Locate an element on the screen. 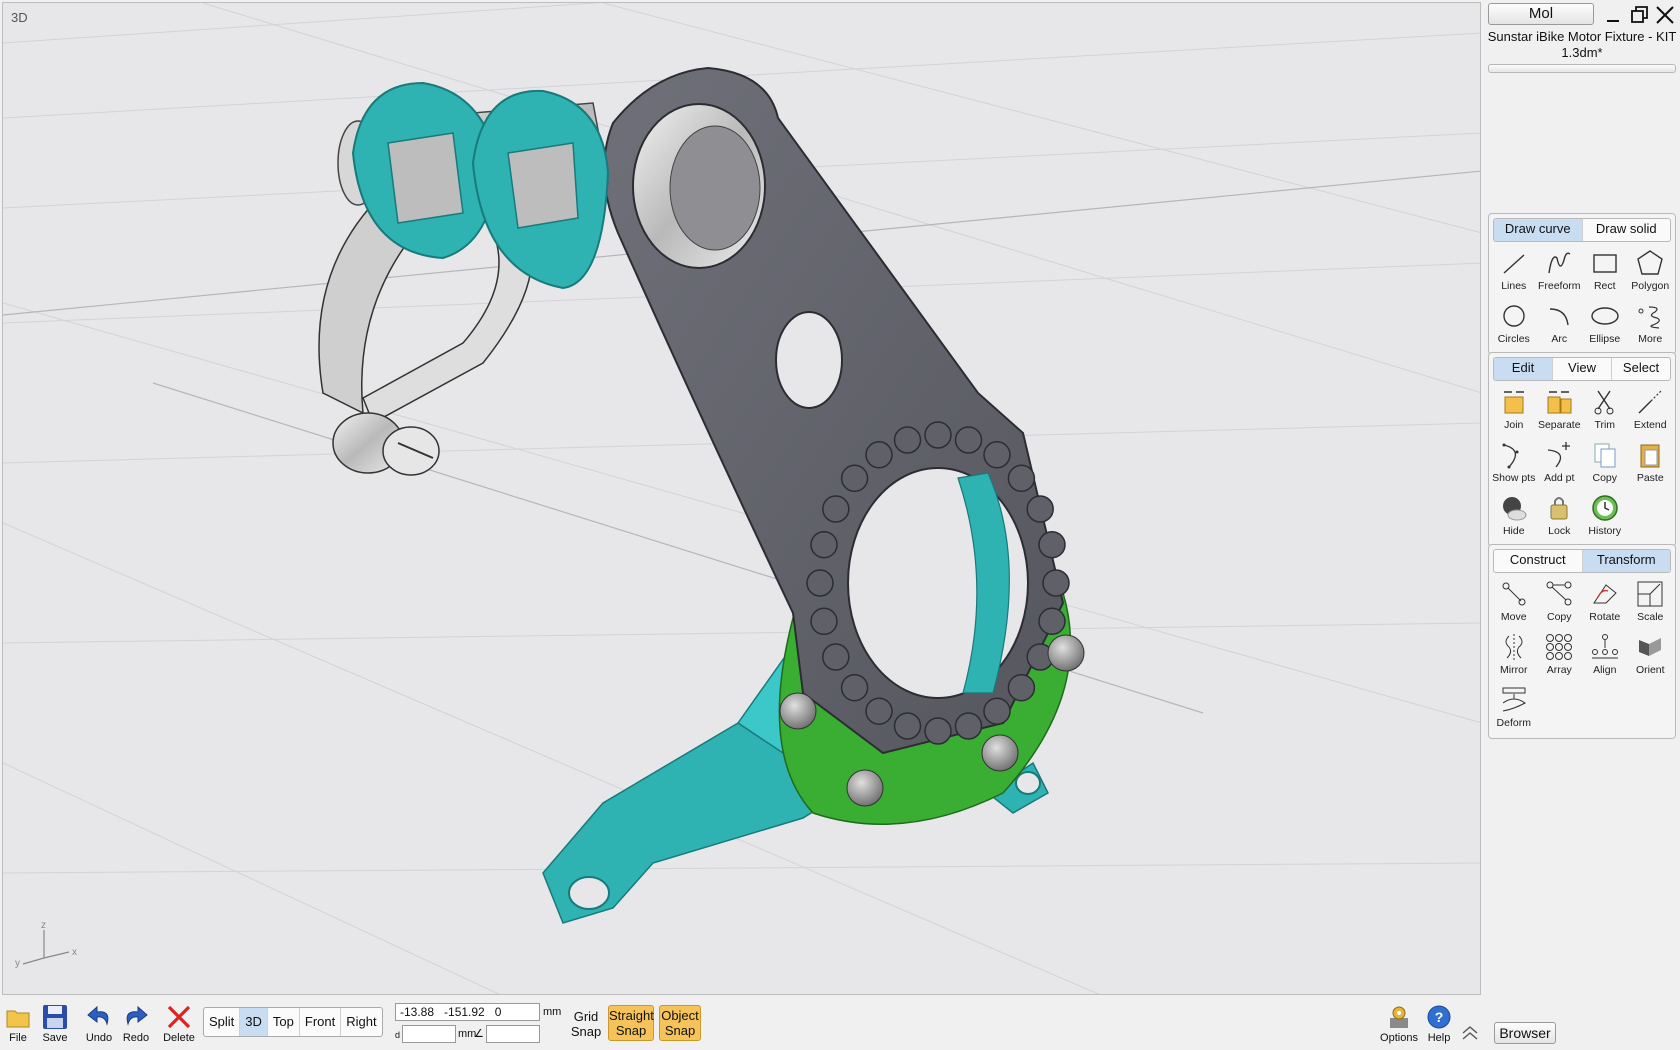  view-switcher: Split 3D Top Front Right is located at coordinates (293, 1022).